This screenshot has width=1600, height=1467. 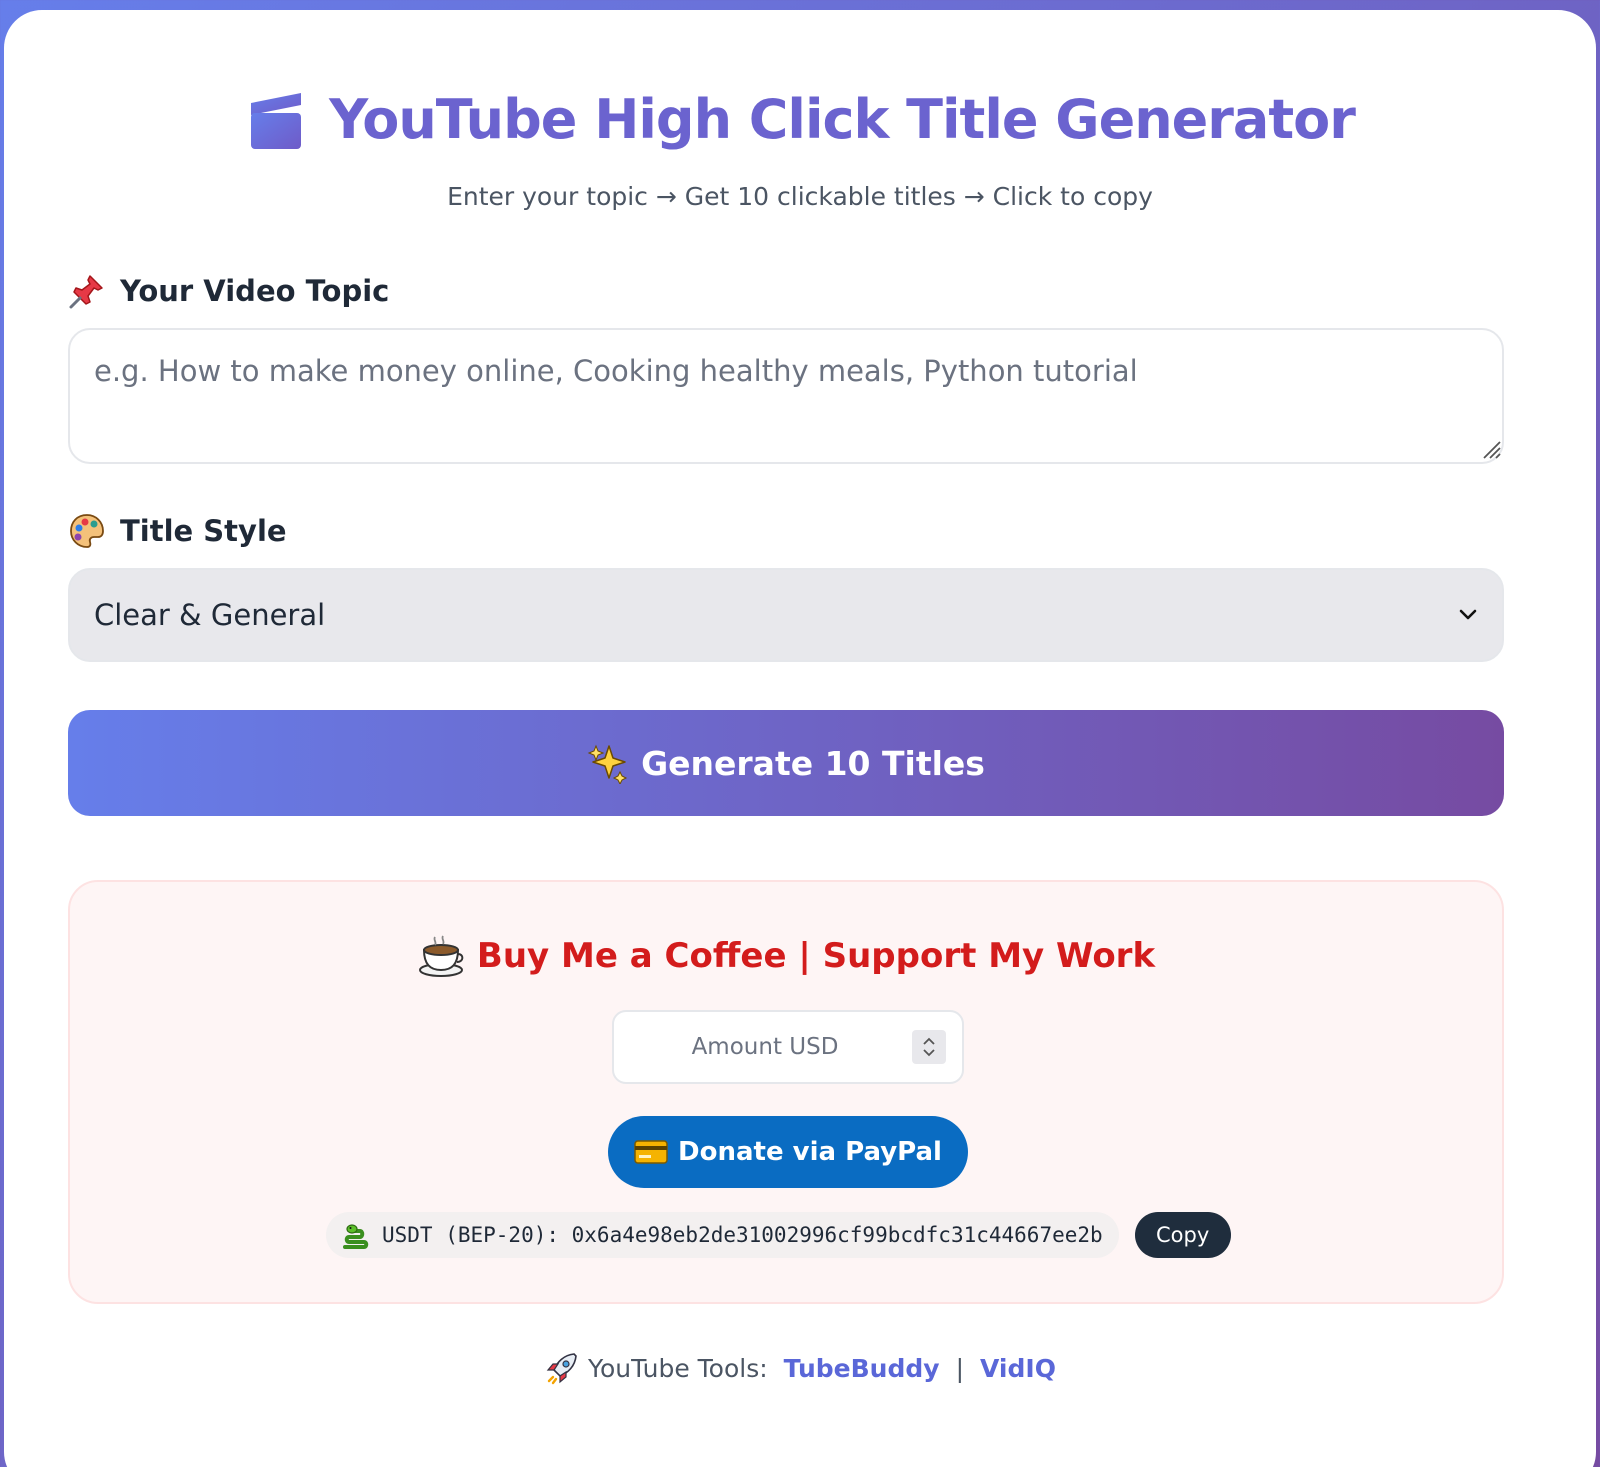 What do you see at coordinates (87, 531) in the screenshot?
I see `artist-palette-icon` at bounding box center [87, 531].